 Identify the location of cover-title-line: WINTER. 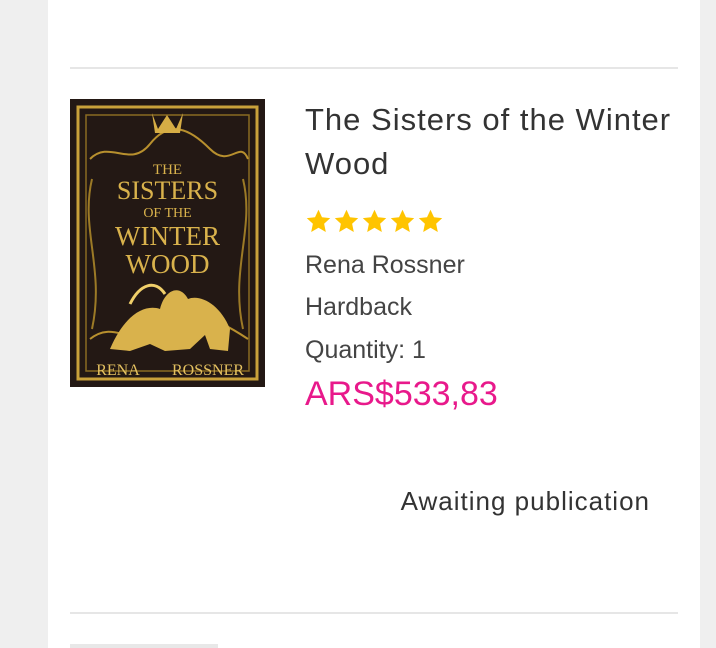
(167, 236).